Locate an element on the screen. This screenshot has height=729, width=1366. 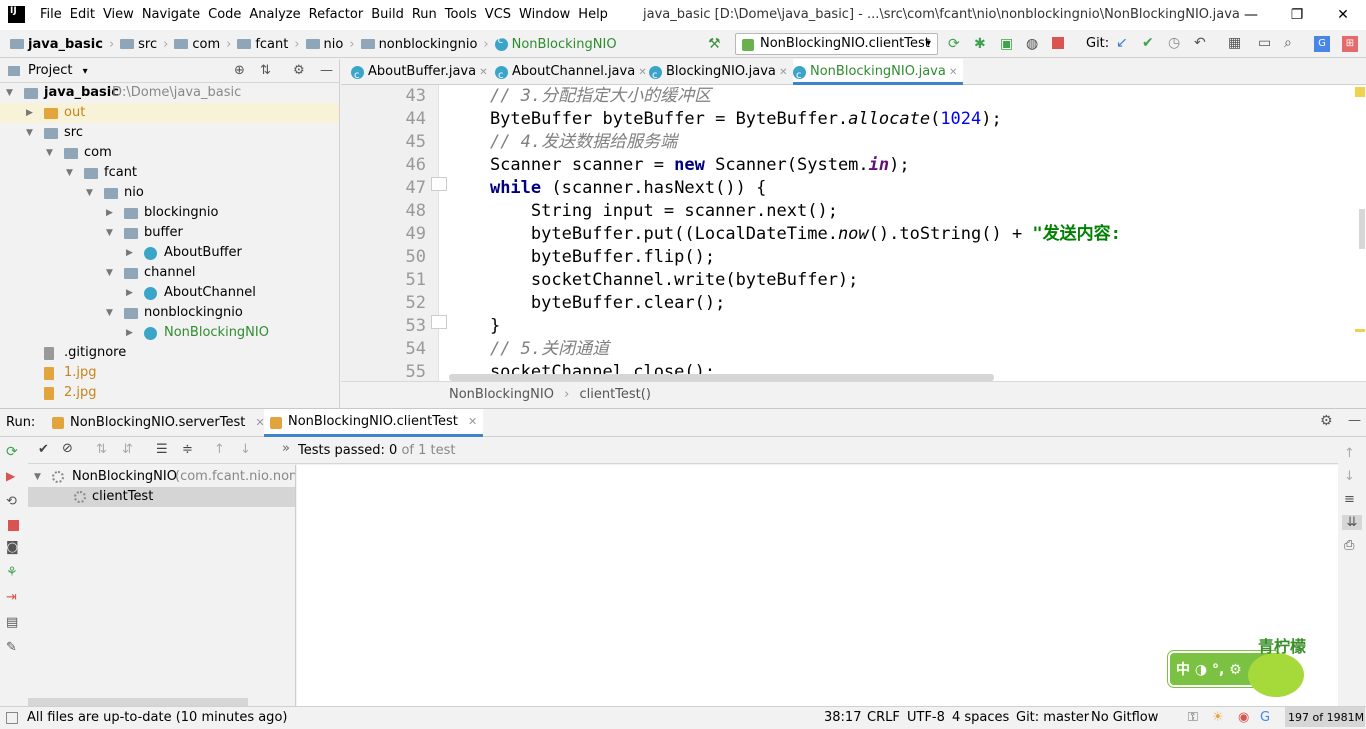
git-rollback-icon: ↶ is located at coordinates (1200, 43).